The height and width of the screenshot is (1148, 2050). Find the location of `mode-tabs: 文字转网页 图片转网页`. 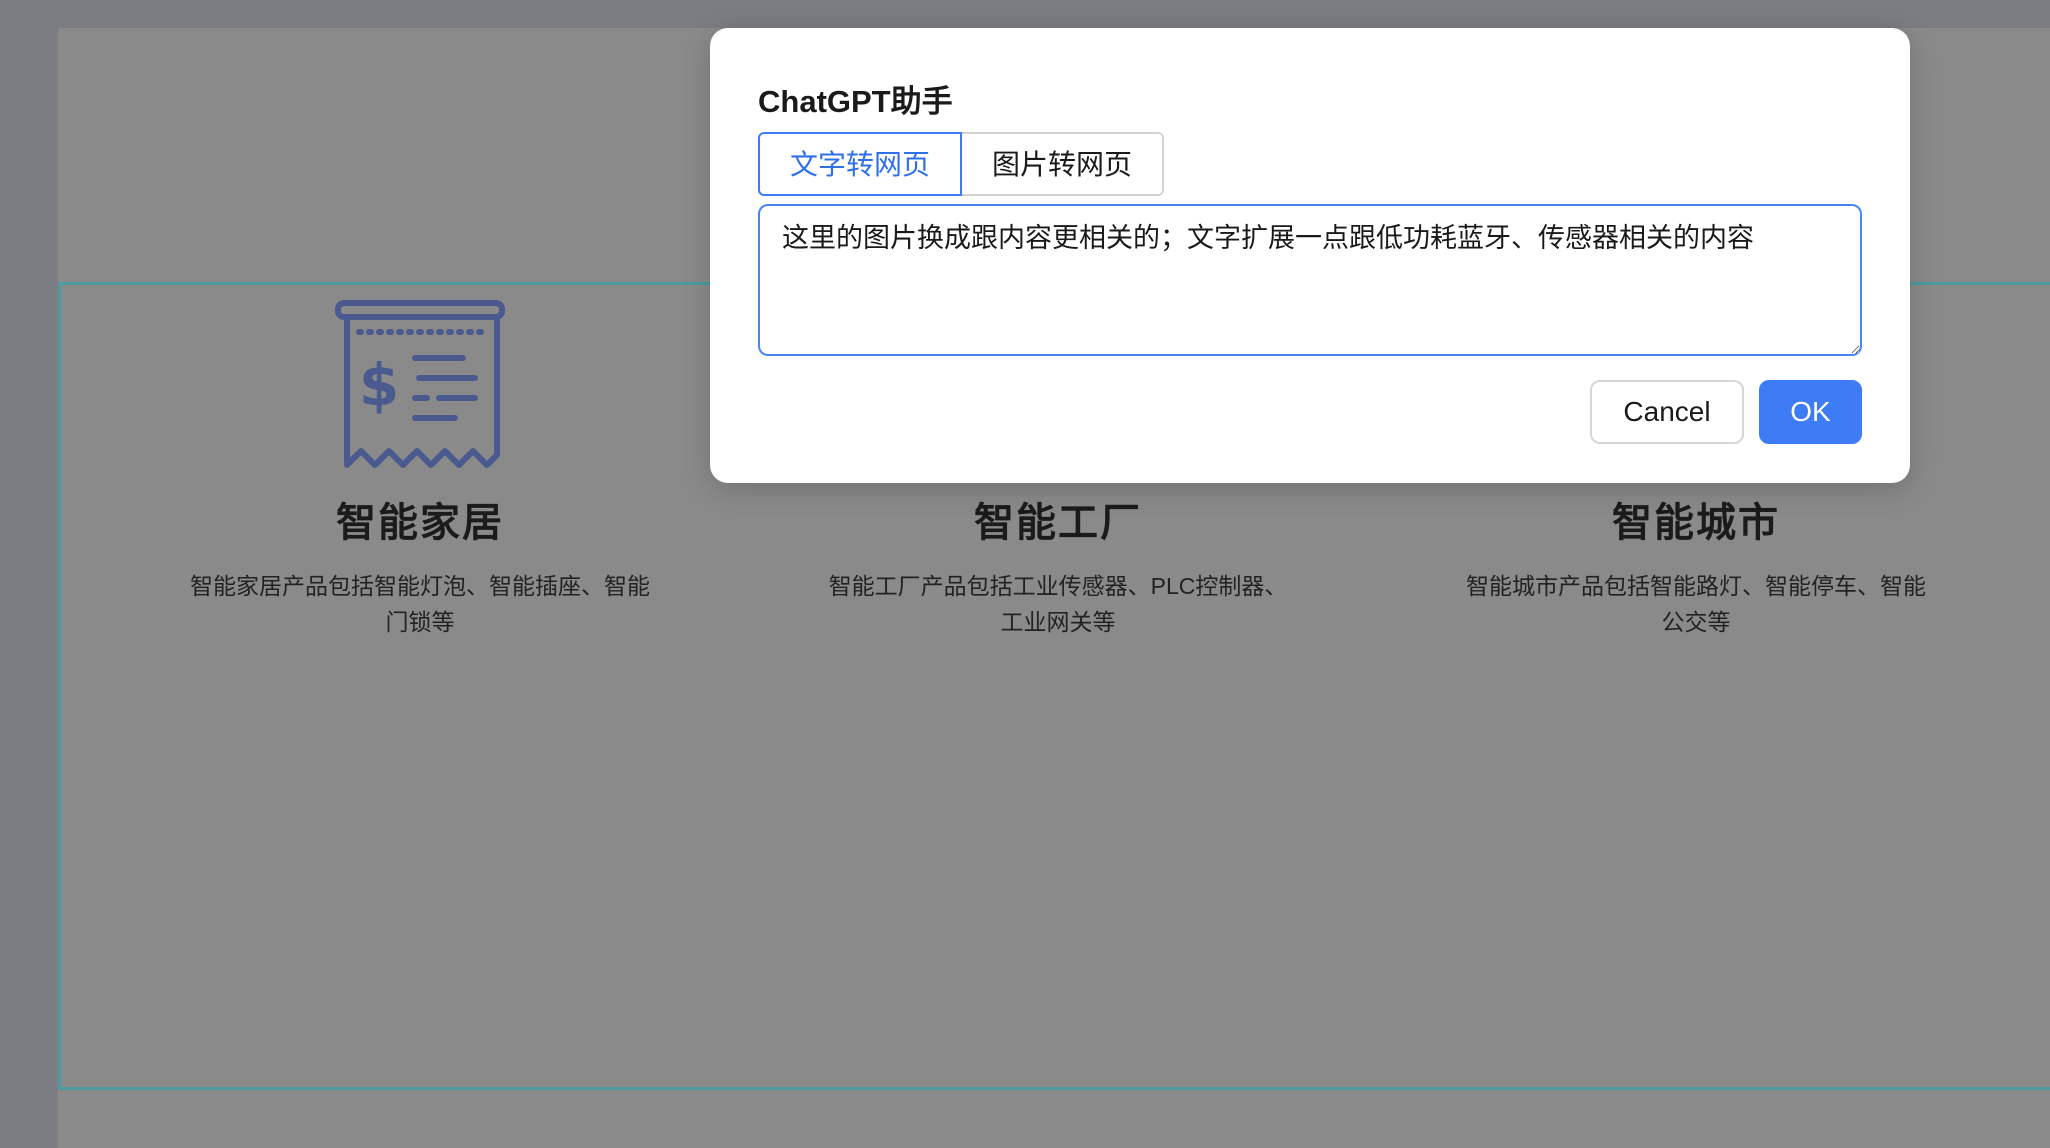

mode-tabs: 文字转网页 图片转网页 is located at coordinates (961, 164).